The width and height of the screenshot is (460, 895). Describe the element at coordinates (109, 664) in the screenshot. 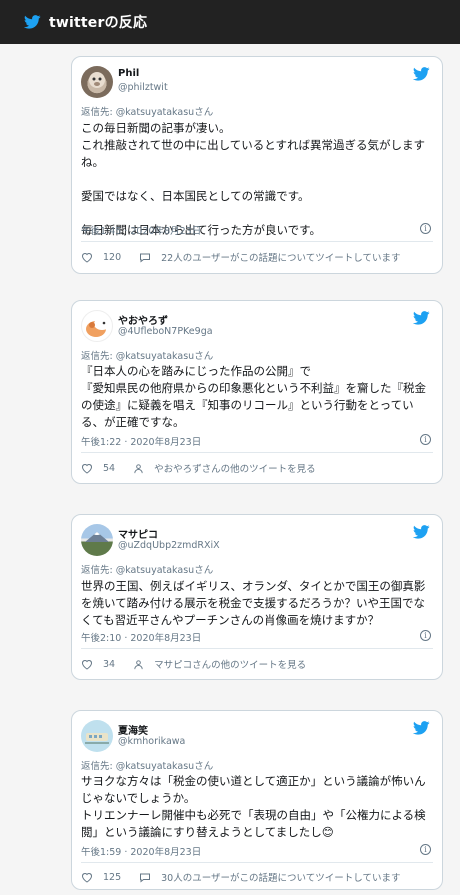

I see `like-count: 34` at that location.